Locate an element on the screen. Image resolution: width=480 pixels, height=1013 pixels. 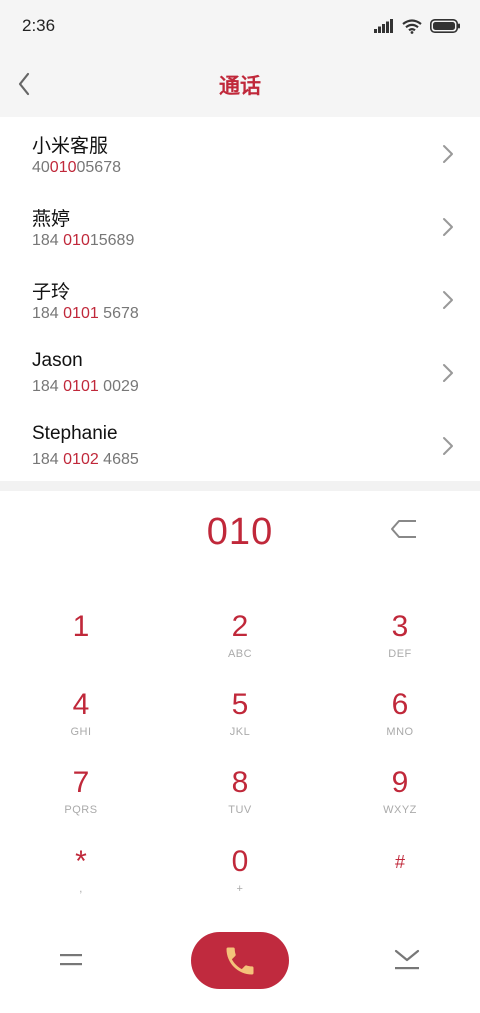
contact-number: 184 01015689 is located at coordinates (83, 240).